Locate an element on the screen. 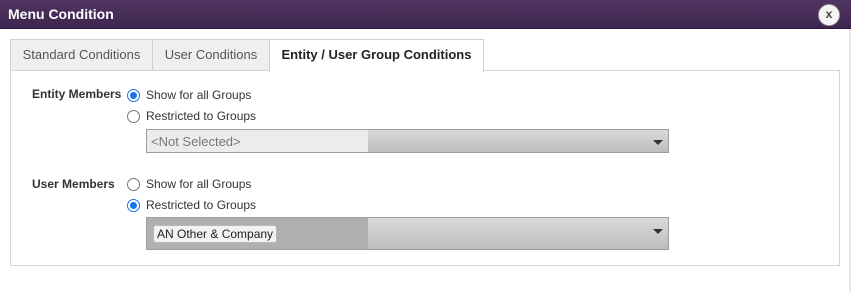  user-show-all-label: Show for all Groups is located at coordinates (199, 184).